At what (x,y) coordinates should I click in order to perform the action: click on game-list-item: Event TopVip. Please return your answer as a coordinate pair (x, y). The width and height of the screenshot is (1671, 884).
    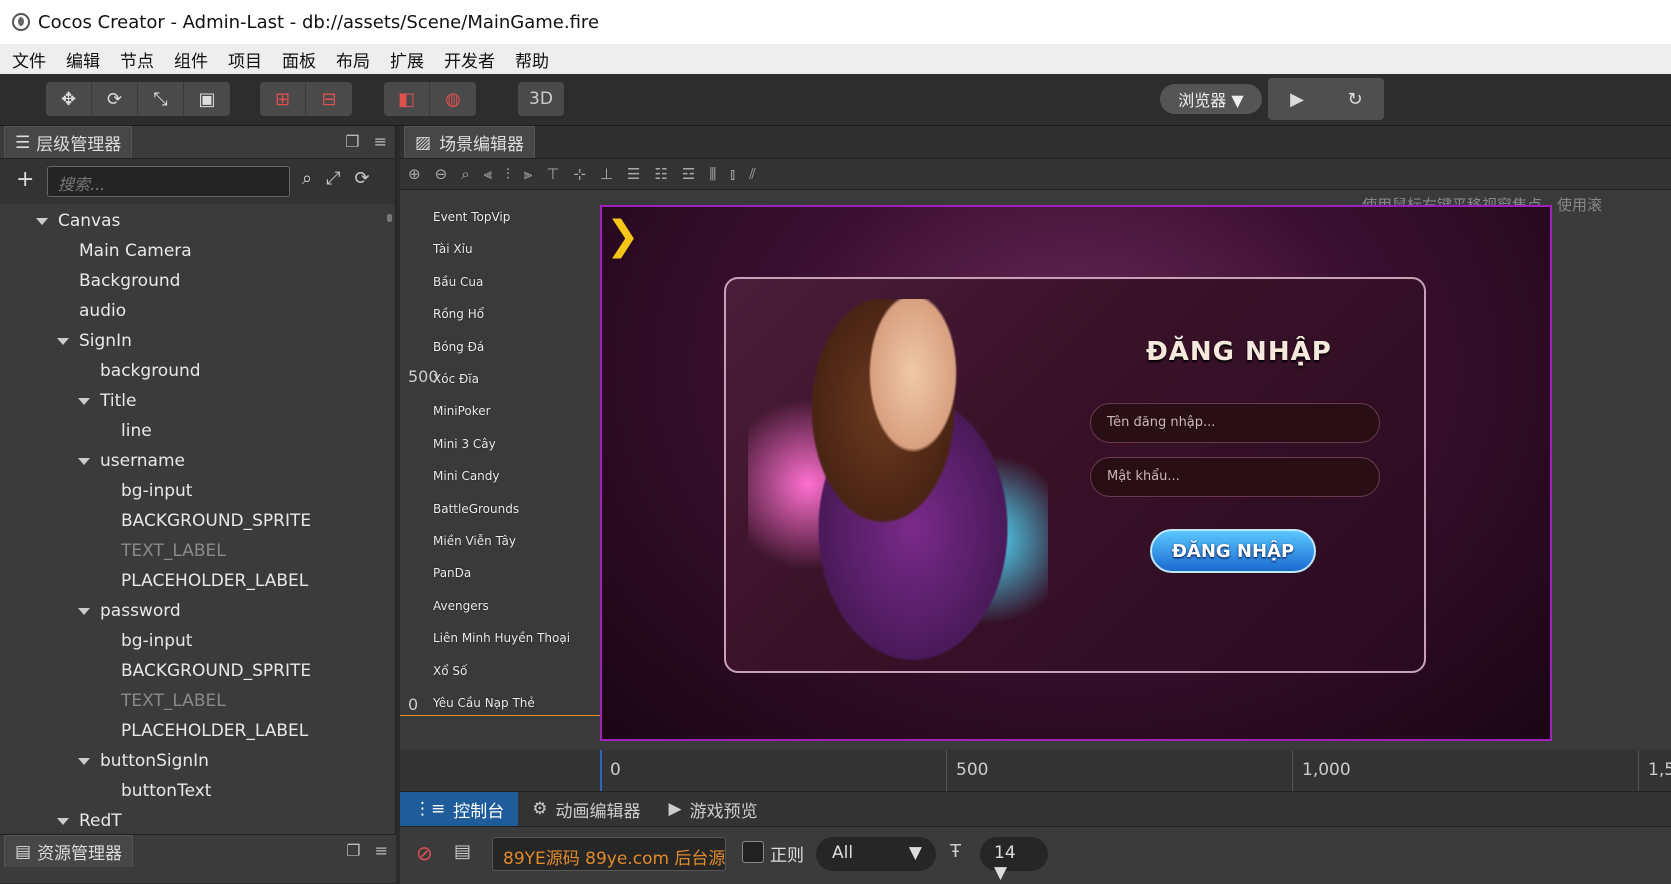
    Looking at the image, I should click on (471, 217).